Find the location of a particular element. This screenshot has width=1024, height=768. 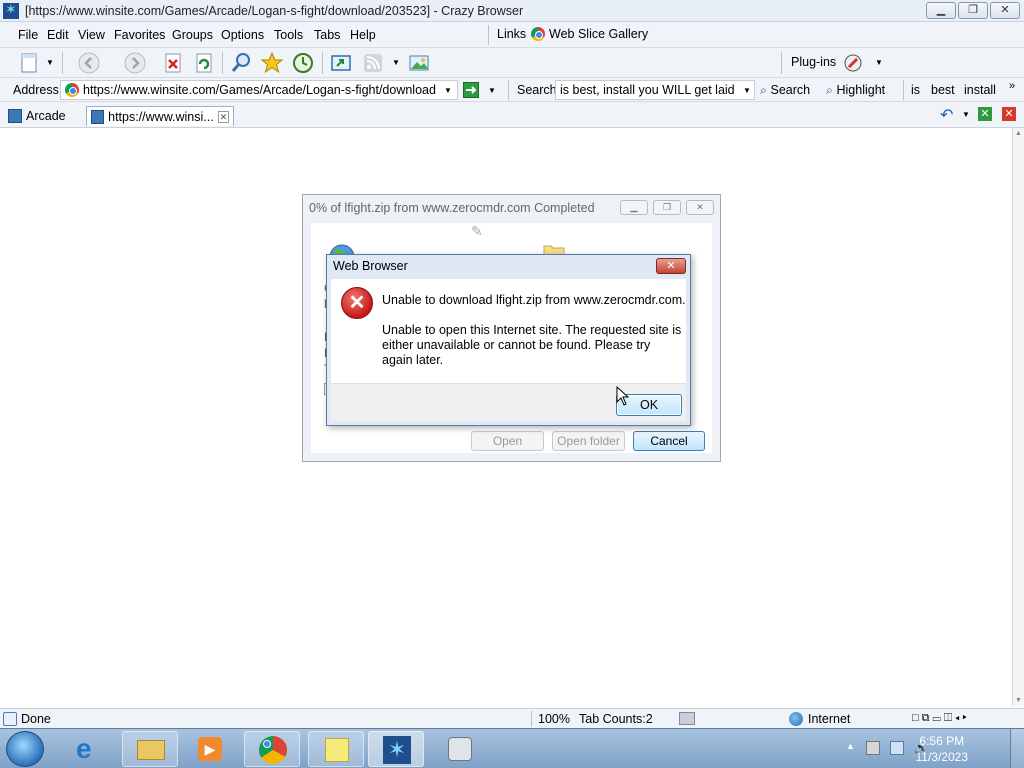

tab-label: Arcade is located at coordinates (46, 116).